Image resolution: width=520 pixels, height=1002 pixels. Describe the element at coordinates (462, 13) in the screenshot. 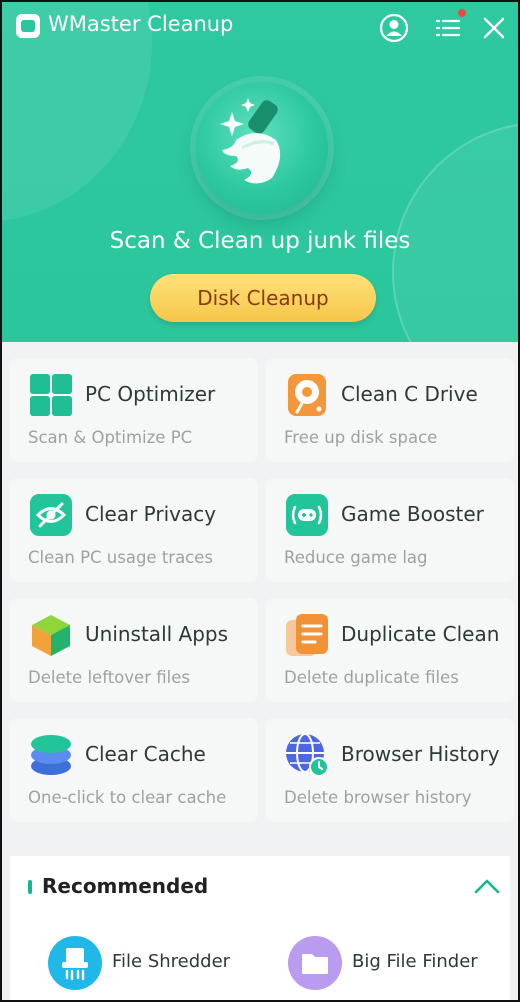

I see `notification-dot` at that location.